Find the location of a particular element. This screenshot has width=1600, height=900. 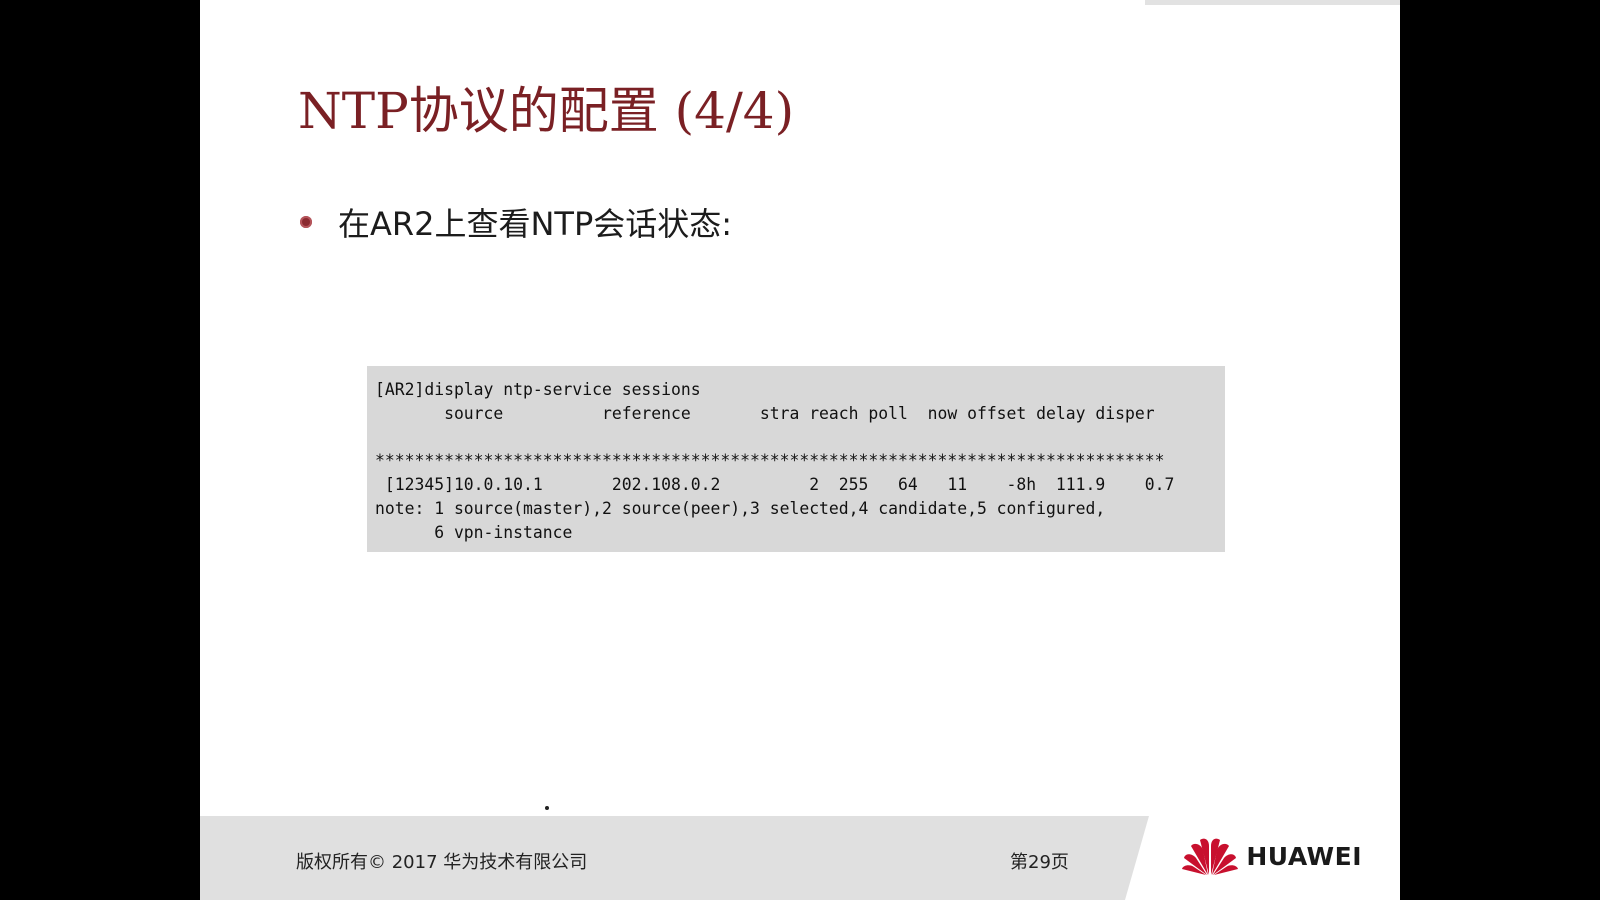

cli-blank-line is located at coordinates (795, 437).